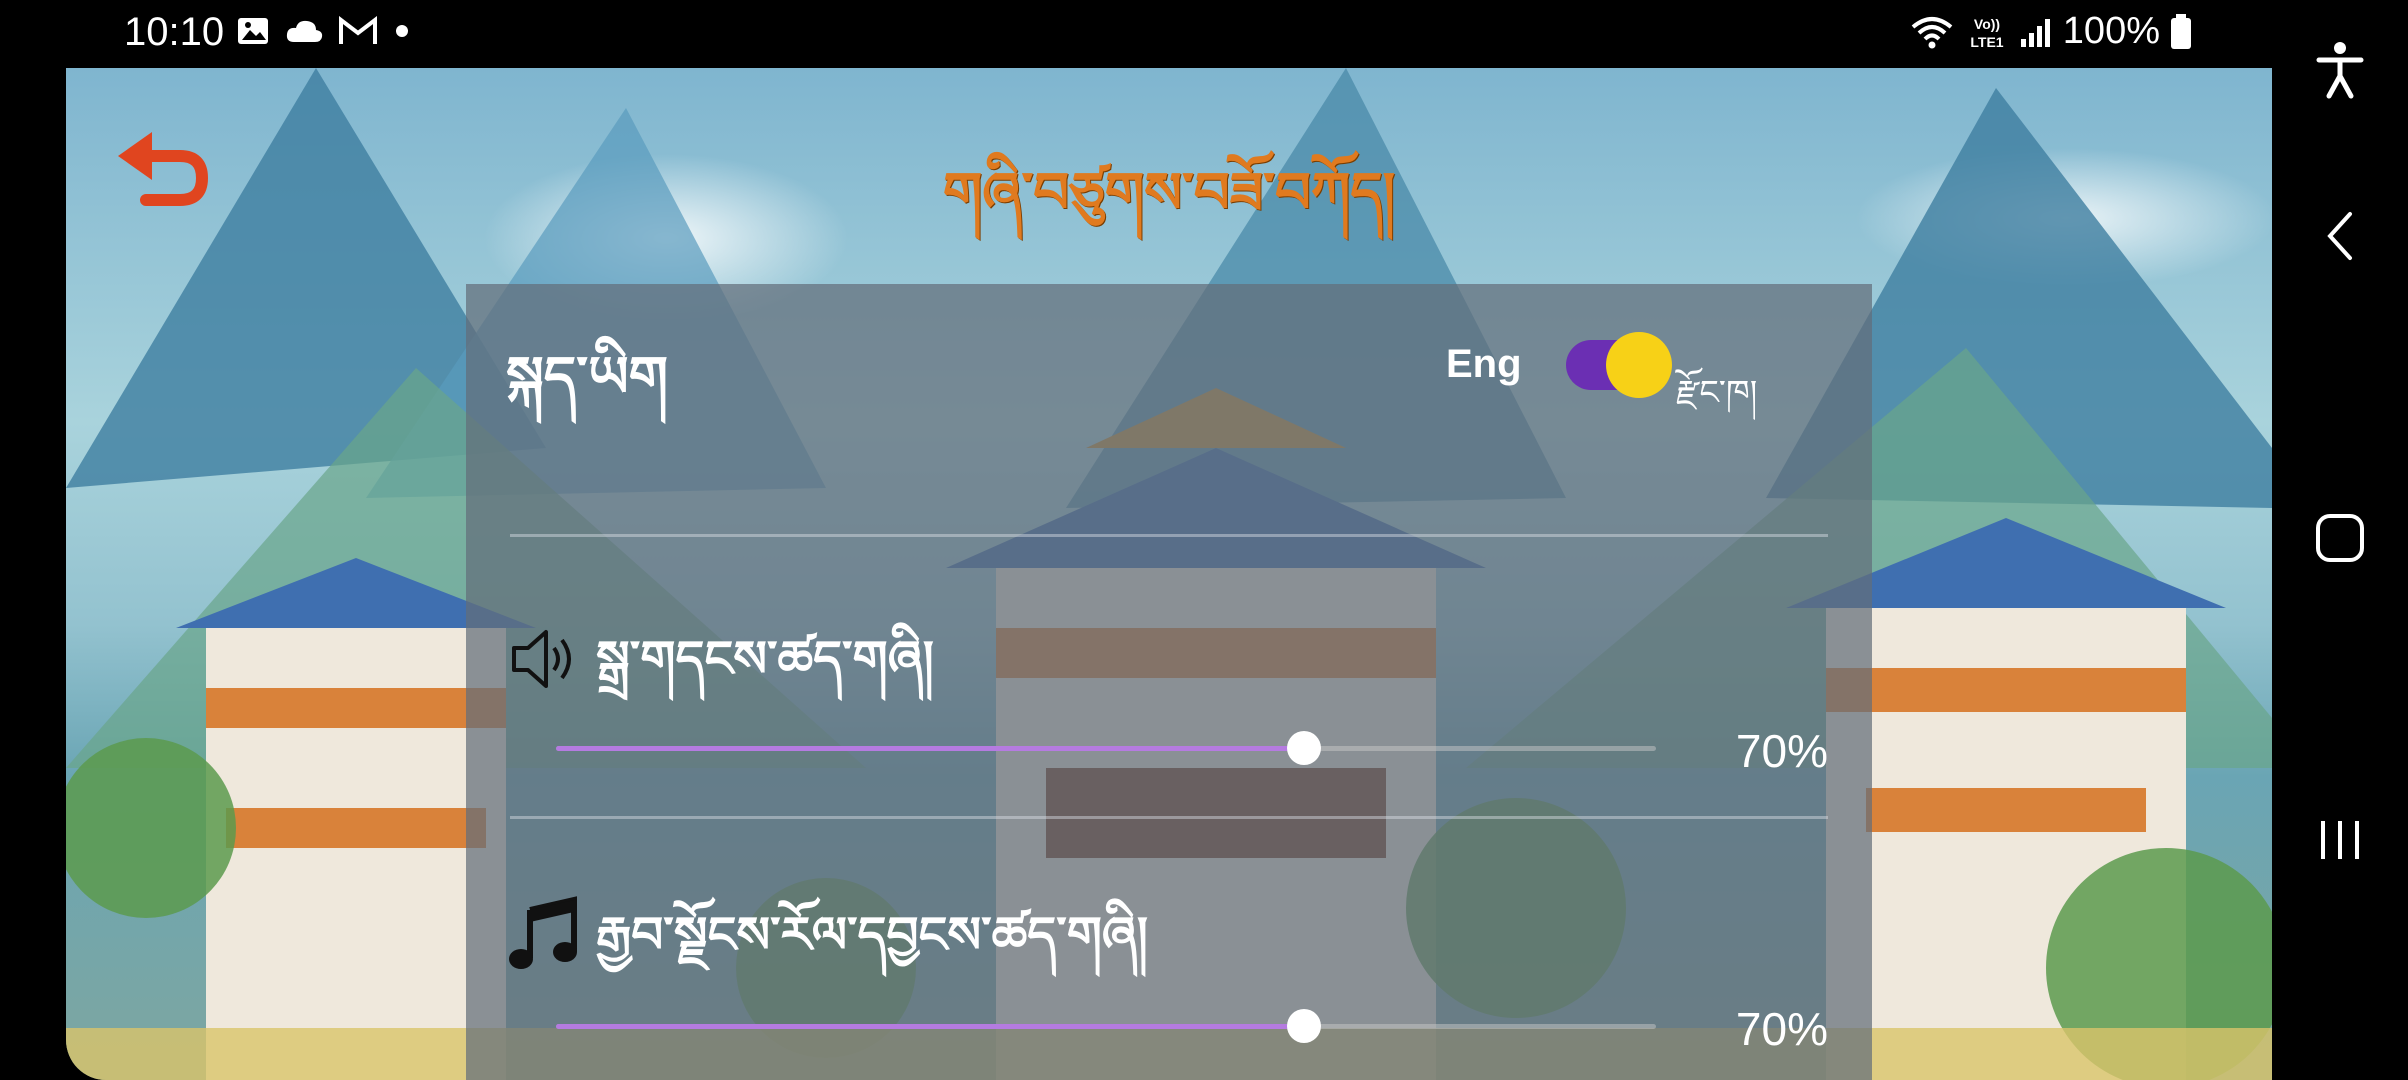 The width and height of the screenshot is (2408, 1080). I want to click on sound-volume-fill, so click(930, 748).